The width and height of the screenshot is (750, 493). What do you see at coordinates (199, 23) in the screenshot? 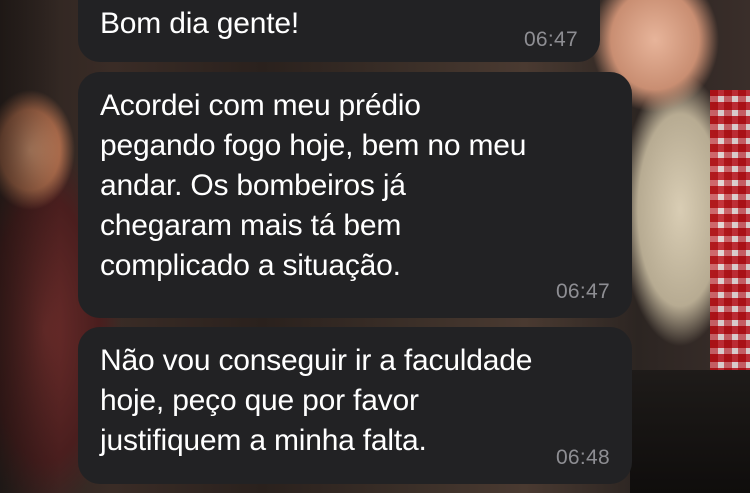
I see `message-text: Bom dia gente!` at bounding box center [199, 23].